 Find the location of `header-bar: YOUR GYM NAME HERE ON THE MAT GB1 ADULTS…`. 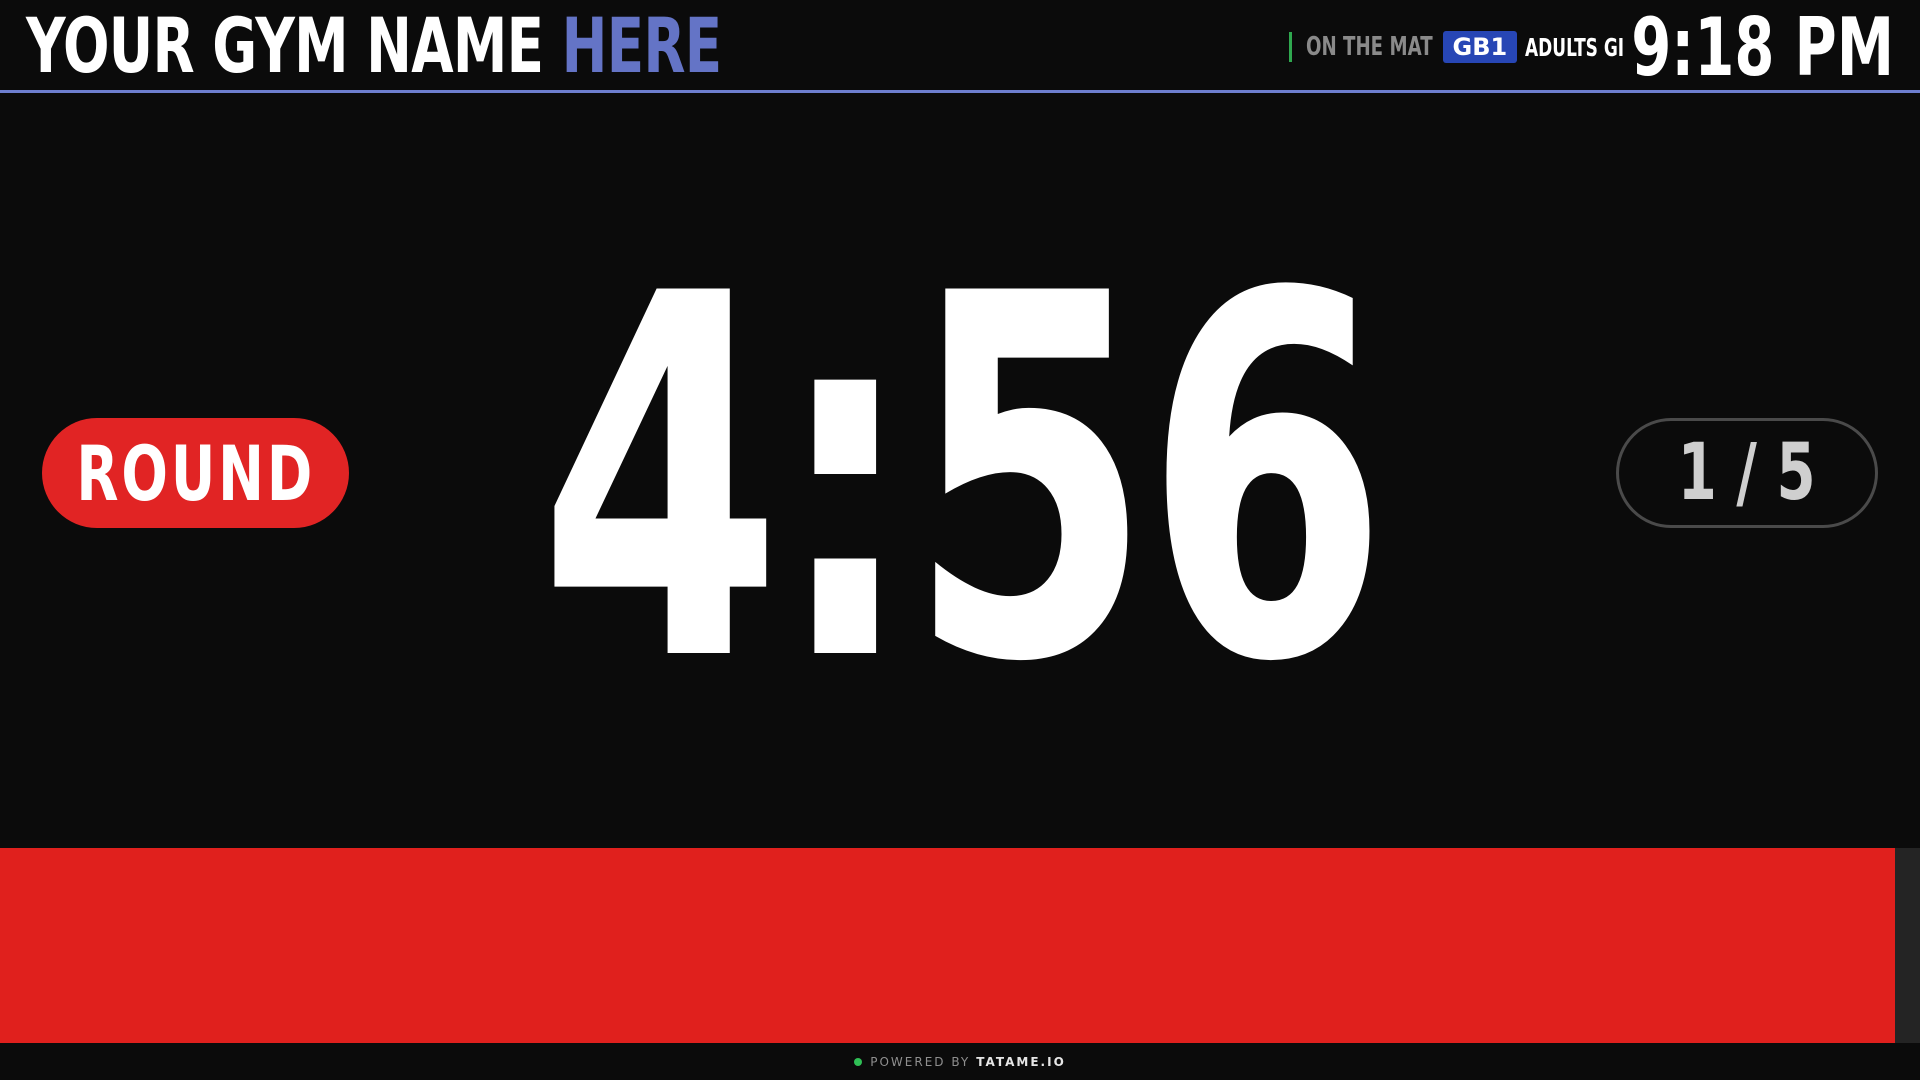

header-bar: YOUR GYM NAME HERE ON THE MAT GB1 ADULTS… is located at coordinates (960, 47).